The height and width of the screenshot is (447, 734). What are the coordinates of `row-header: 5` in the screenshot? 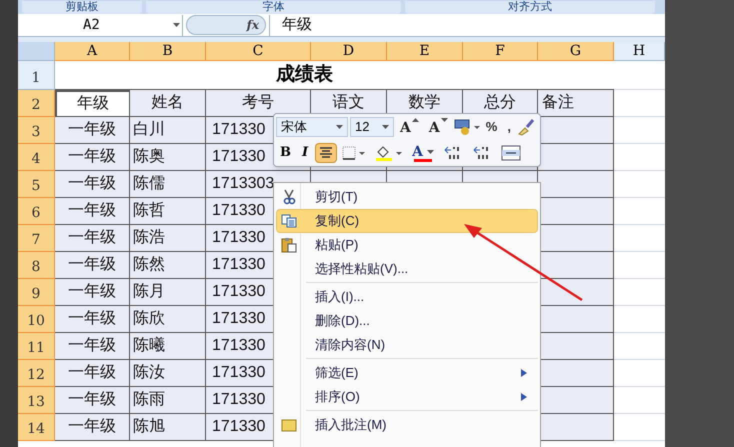 It's located at (36, 184).